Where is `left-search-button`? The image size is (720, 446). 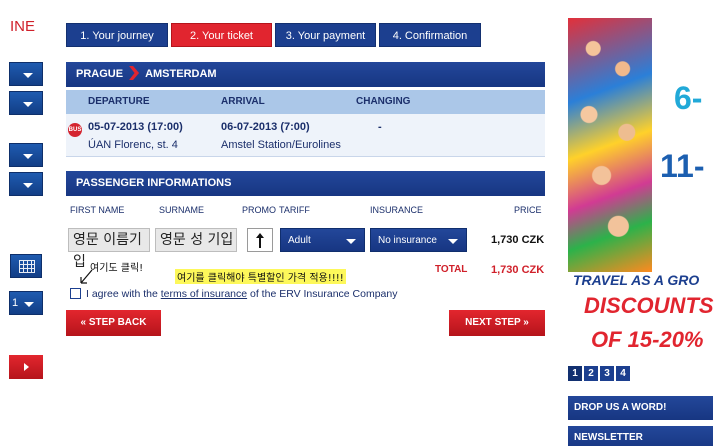
left-search-button is located at coordinates (26, 367).